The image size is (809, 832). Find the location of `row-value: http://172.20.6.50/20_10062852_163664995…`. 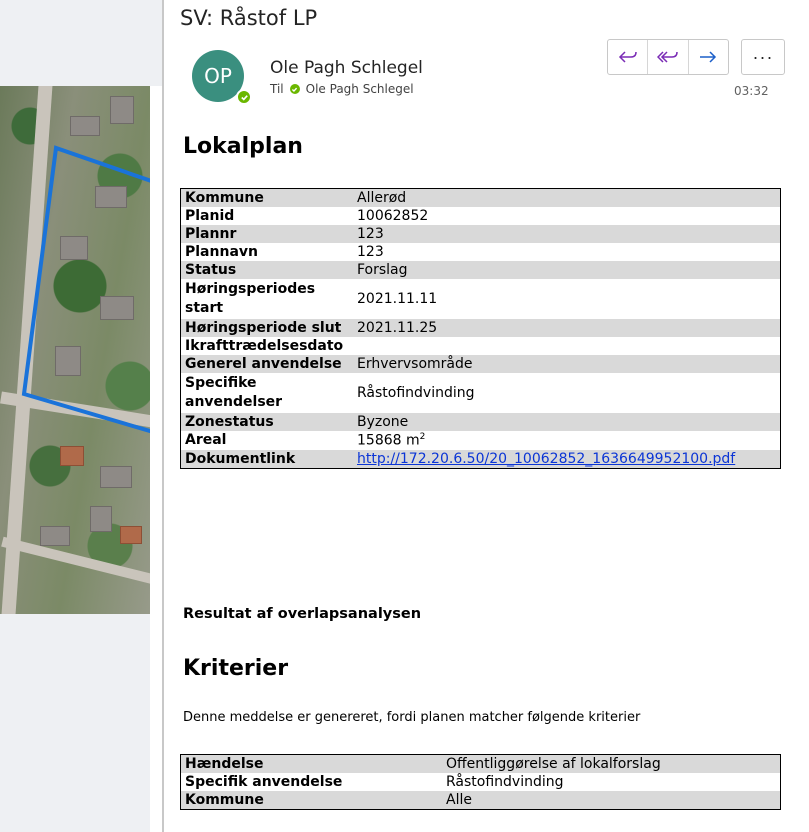

row-value: http://172.20.6.50/20_10062852_163664995… is located at coordinates (567, 459).